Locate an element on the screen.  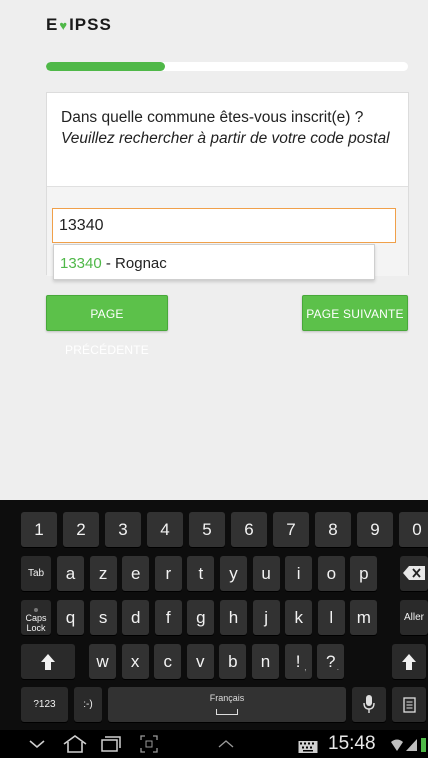
key-2: 2 is located at coordinates (81, 529).